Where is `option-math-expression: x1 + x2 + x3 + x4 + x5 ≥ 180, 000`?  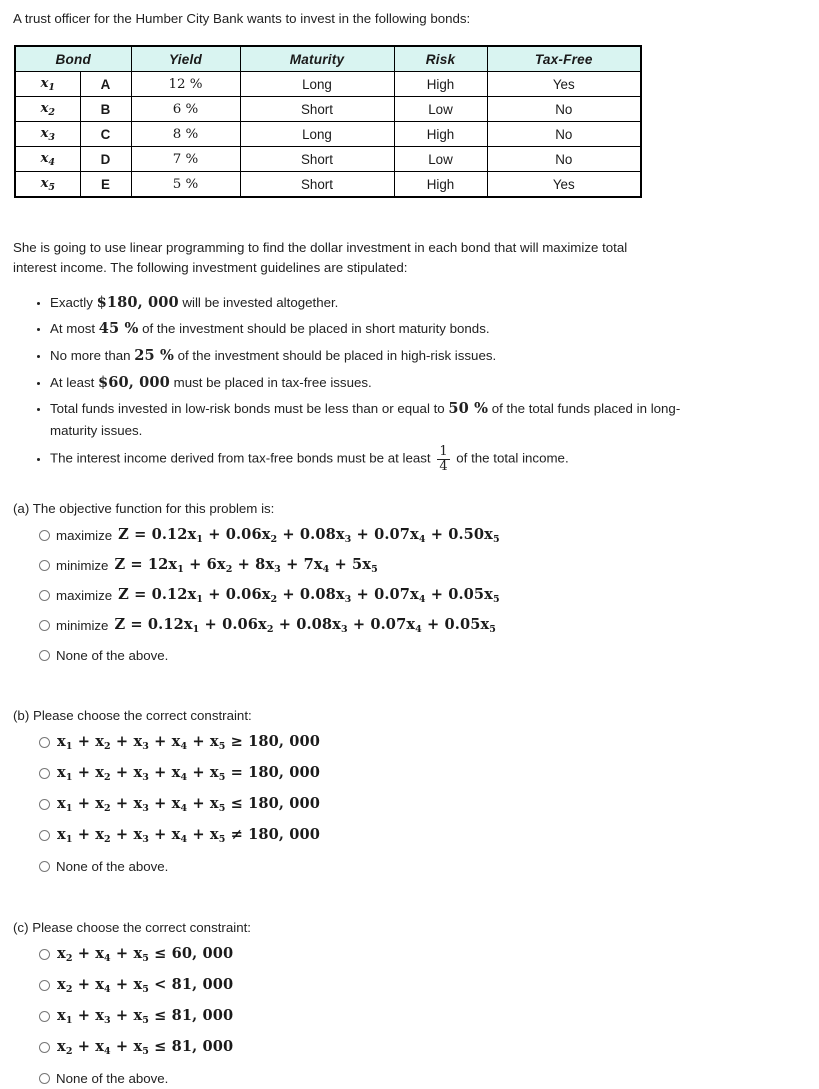
option-math-expression: x1 + x2 + x3 + x4 + x5 ≥ 180, 000 is located at coordinates (188, 742).